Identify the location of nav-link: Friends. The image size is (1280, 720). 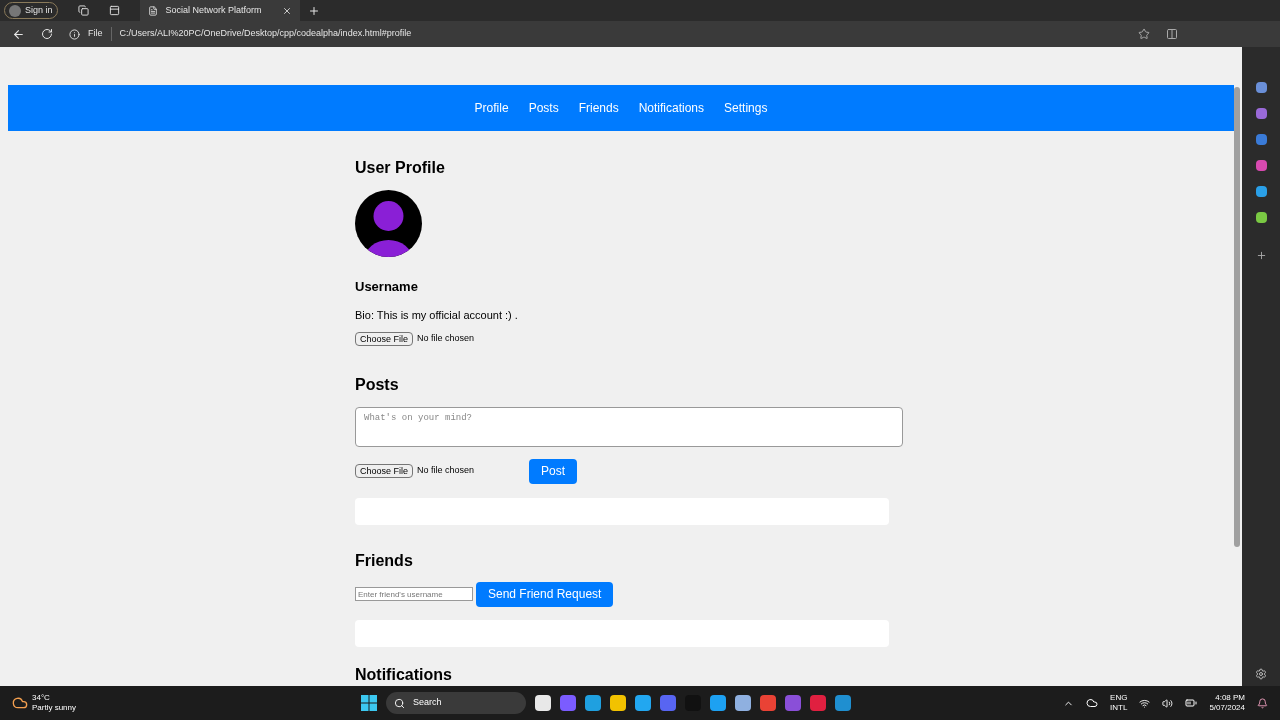
(598, 108).